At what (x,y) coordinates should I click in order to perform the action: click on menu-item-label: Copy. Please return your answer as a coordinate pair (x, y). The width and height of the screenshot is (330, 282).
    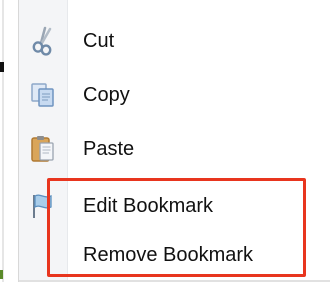
    Looking at the image, I should click on (106, 94).